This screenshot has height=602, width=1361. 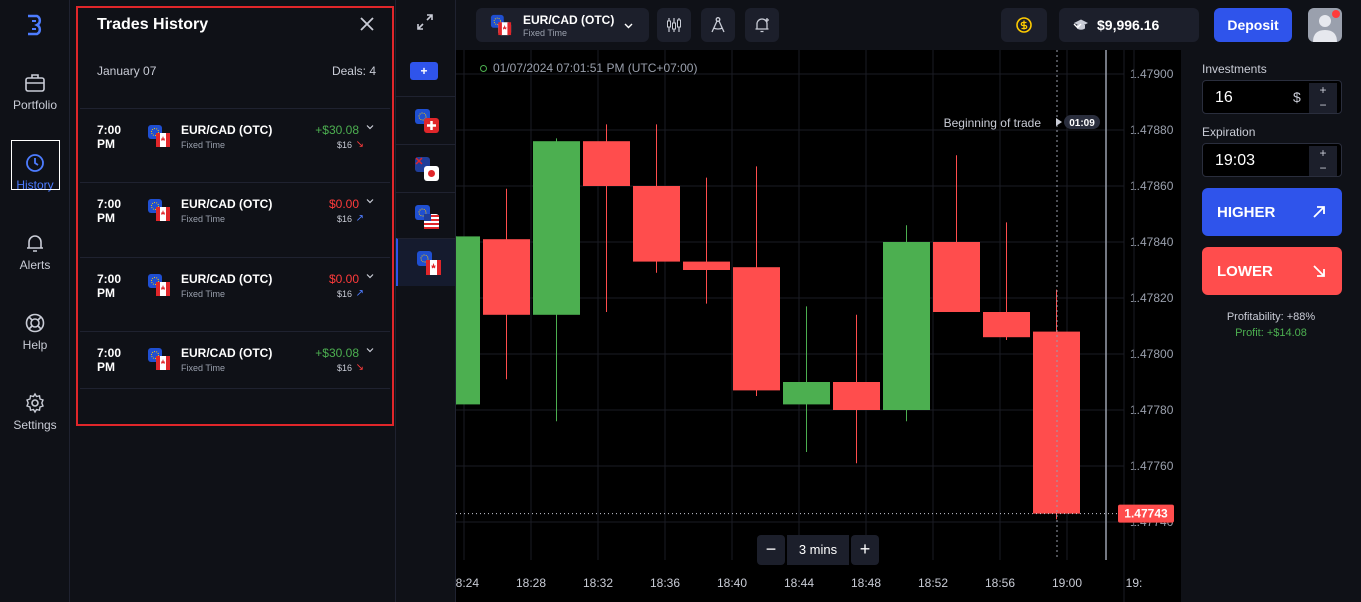 I want to click on nav-settings: Settings, so click(x=35, y=412).